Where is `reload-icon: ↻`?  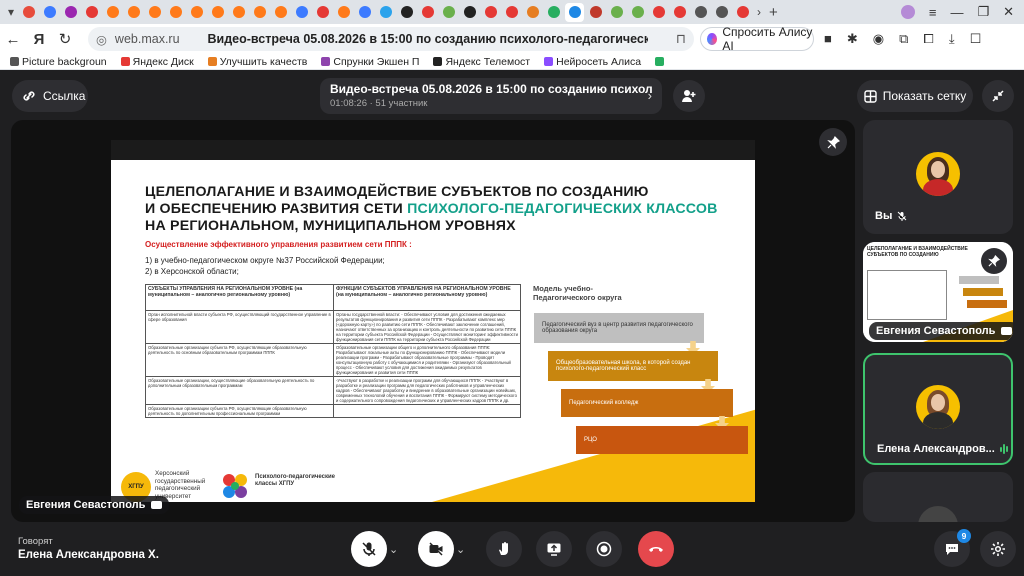 reload-icon: ↻ is located at coordinates (65, 39).